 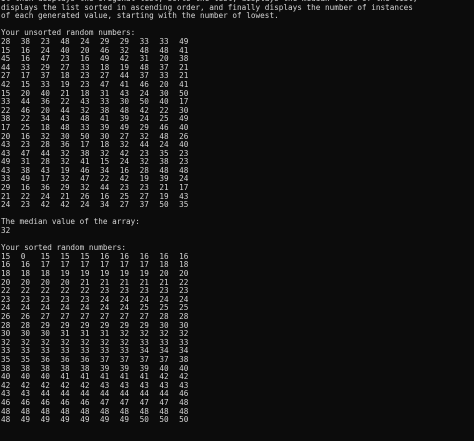 What do you see at coordinates (237, 111) in the screenshot?
I see `number-row: 22 46 20 44 32 38 48 42 22 30` at bounding box center [237, 111].